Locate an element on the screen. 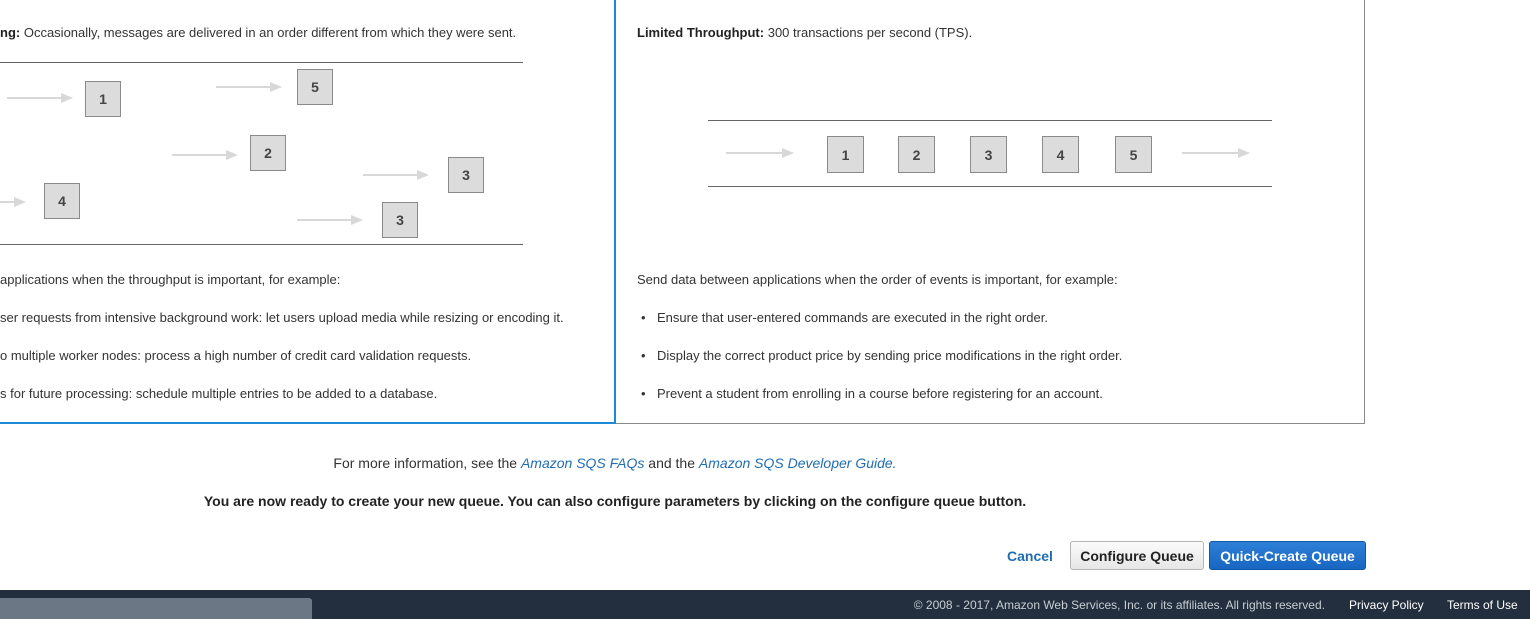 The image size is (1530, 619). more-info-middle: and the is located at coordinates (672, 463).